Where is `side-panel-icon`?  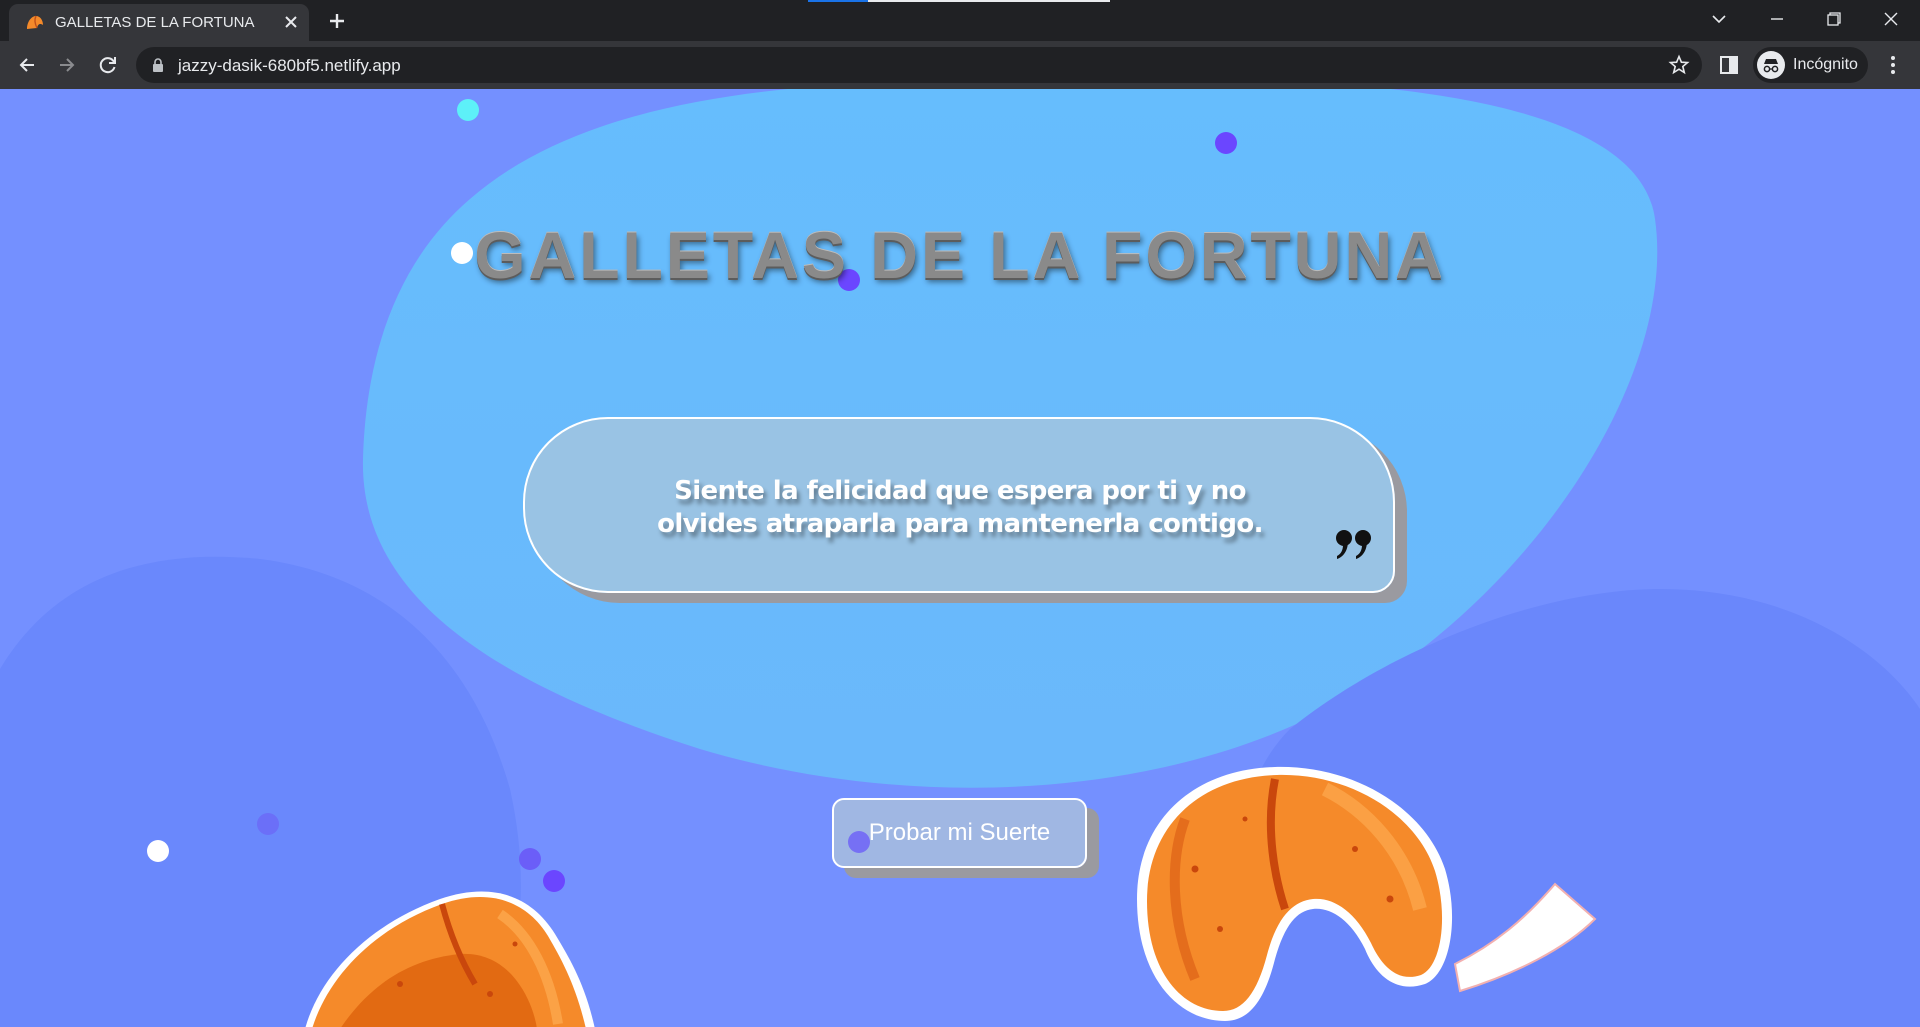 side-panel-icon is located at coordinates (1729, 65).